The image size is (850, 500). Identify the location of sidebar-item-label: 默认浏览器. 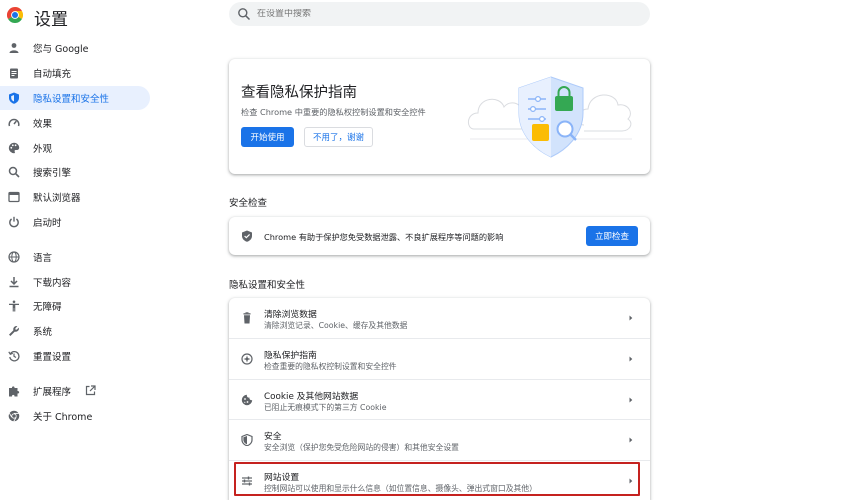
(57, 199).